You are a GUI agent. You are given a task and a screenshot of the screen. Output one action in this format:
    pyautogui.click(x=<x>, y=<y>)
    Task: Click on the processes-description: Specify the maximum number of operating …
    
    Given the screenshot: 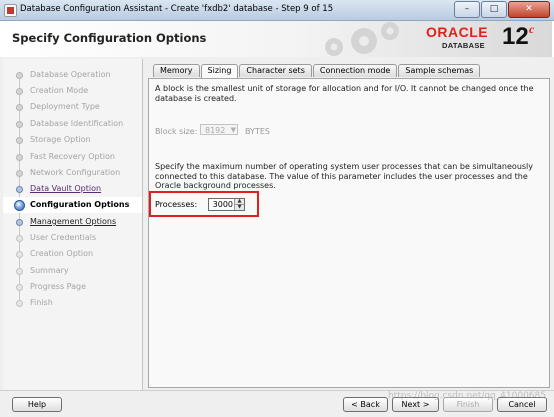 What is the action you would take?
    pyautogui.click(x=344, y=176)
    